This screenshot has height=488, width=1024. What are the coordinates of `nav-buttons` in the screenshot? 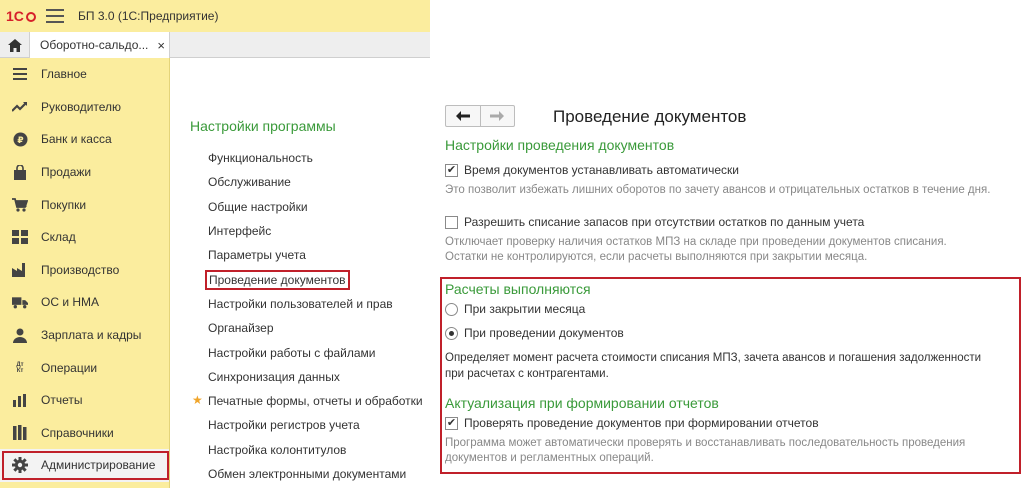 It's located at (480, 116).